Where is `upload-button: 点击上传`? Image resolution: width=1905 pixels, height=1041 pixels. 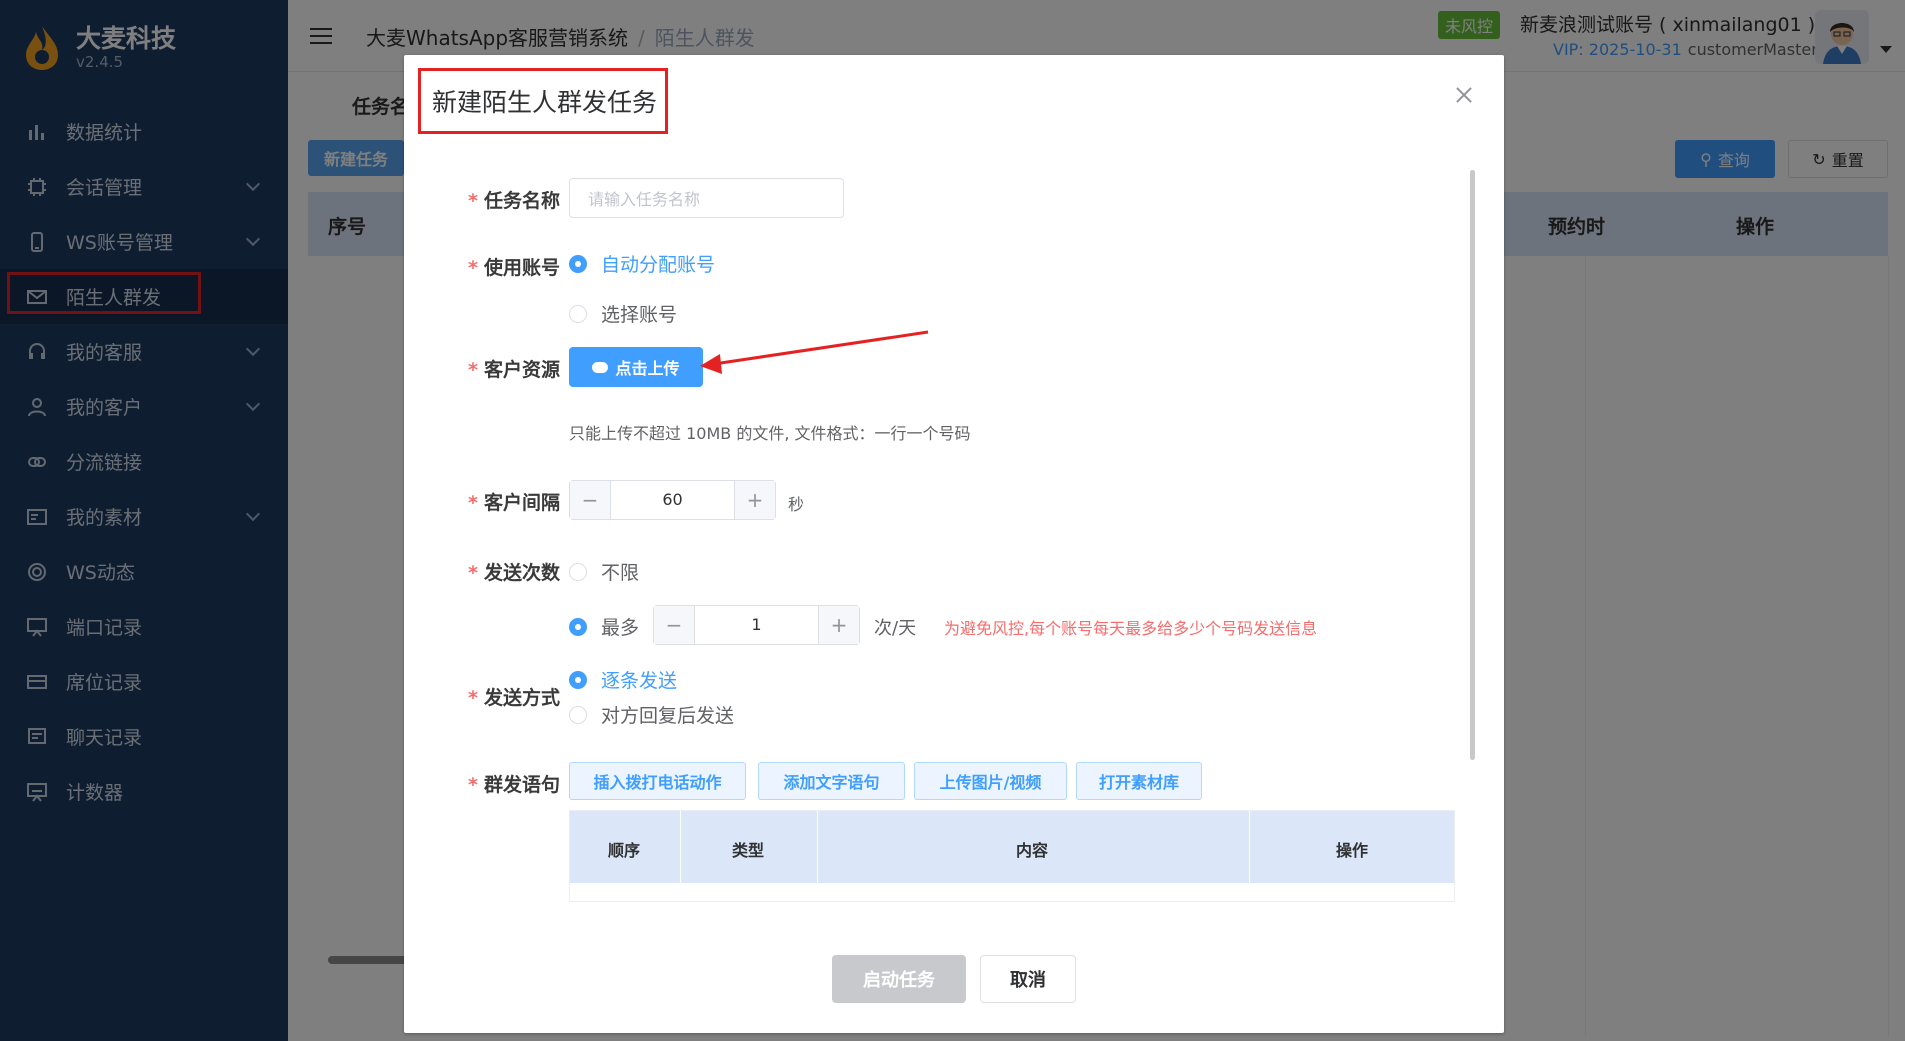 upload-button: 点击上传 is located at coordinates (636, 367).